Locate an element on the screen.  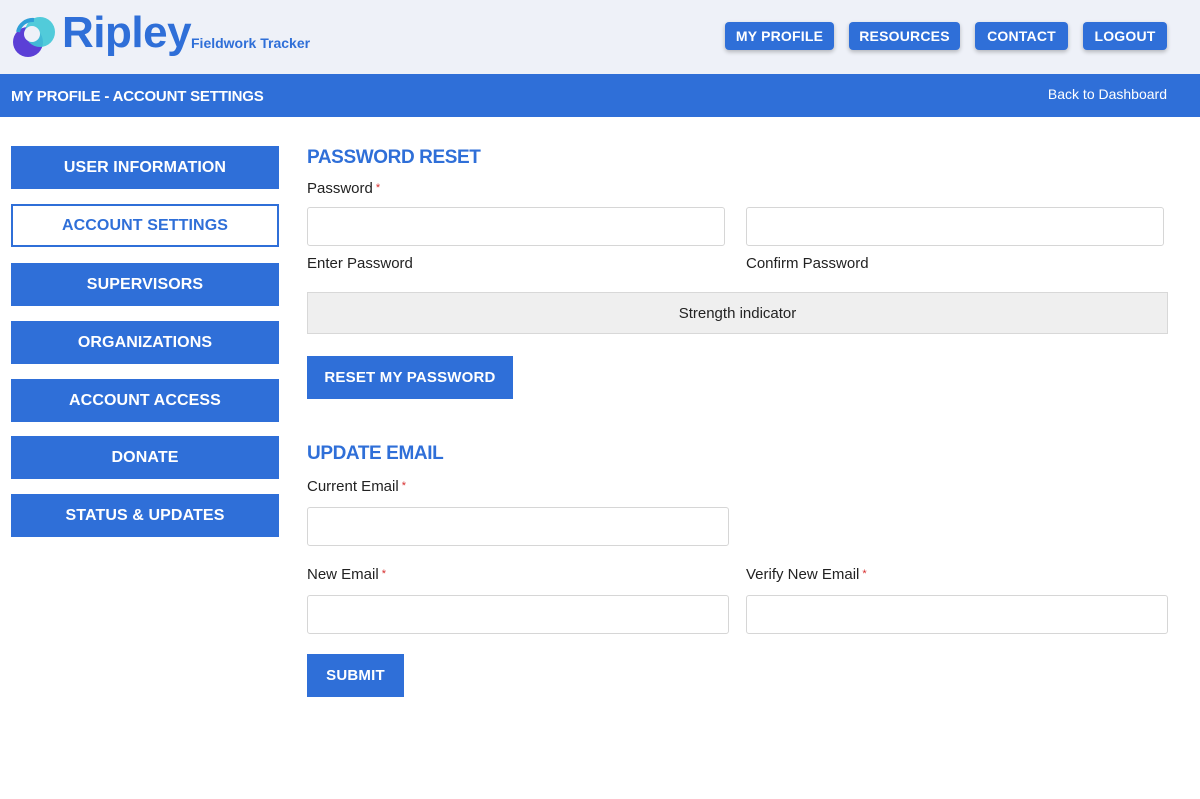
new-email-label-text: New Email is located at coordinates (343, 574).